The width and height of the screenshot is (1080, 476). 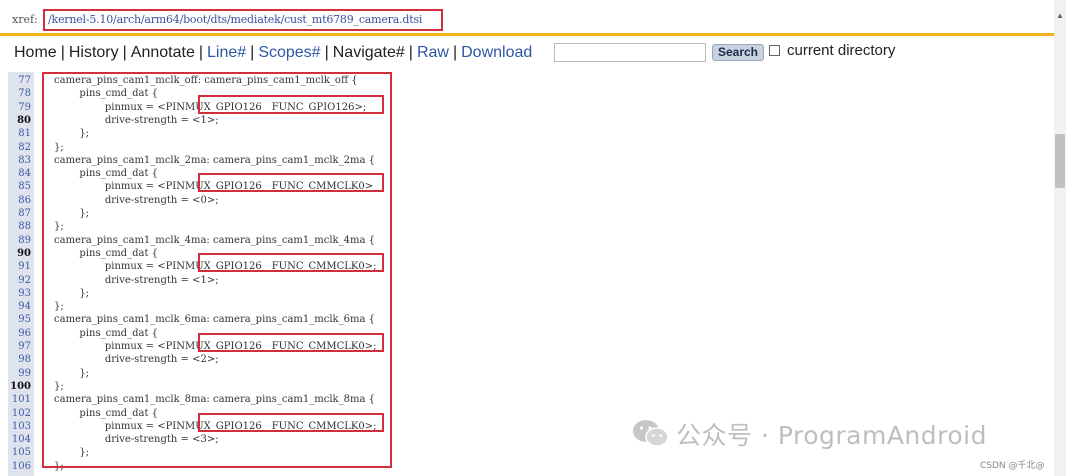 What do you see at coordinates (19, 333) in the screenshot?
I see `line-number: 96` at bounding box center [19, 333].